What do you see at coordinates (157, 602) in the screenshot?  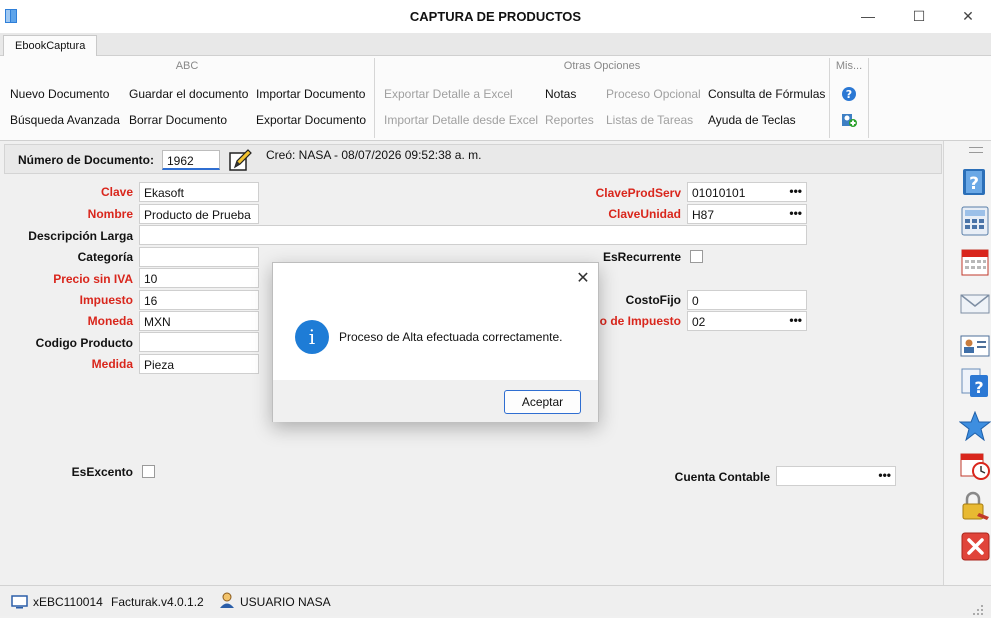 I see `status-version: Facturak.v4.0.1.2` at bounding box center [157, 602].